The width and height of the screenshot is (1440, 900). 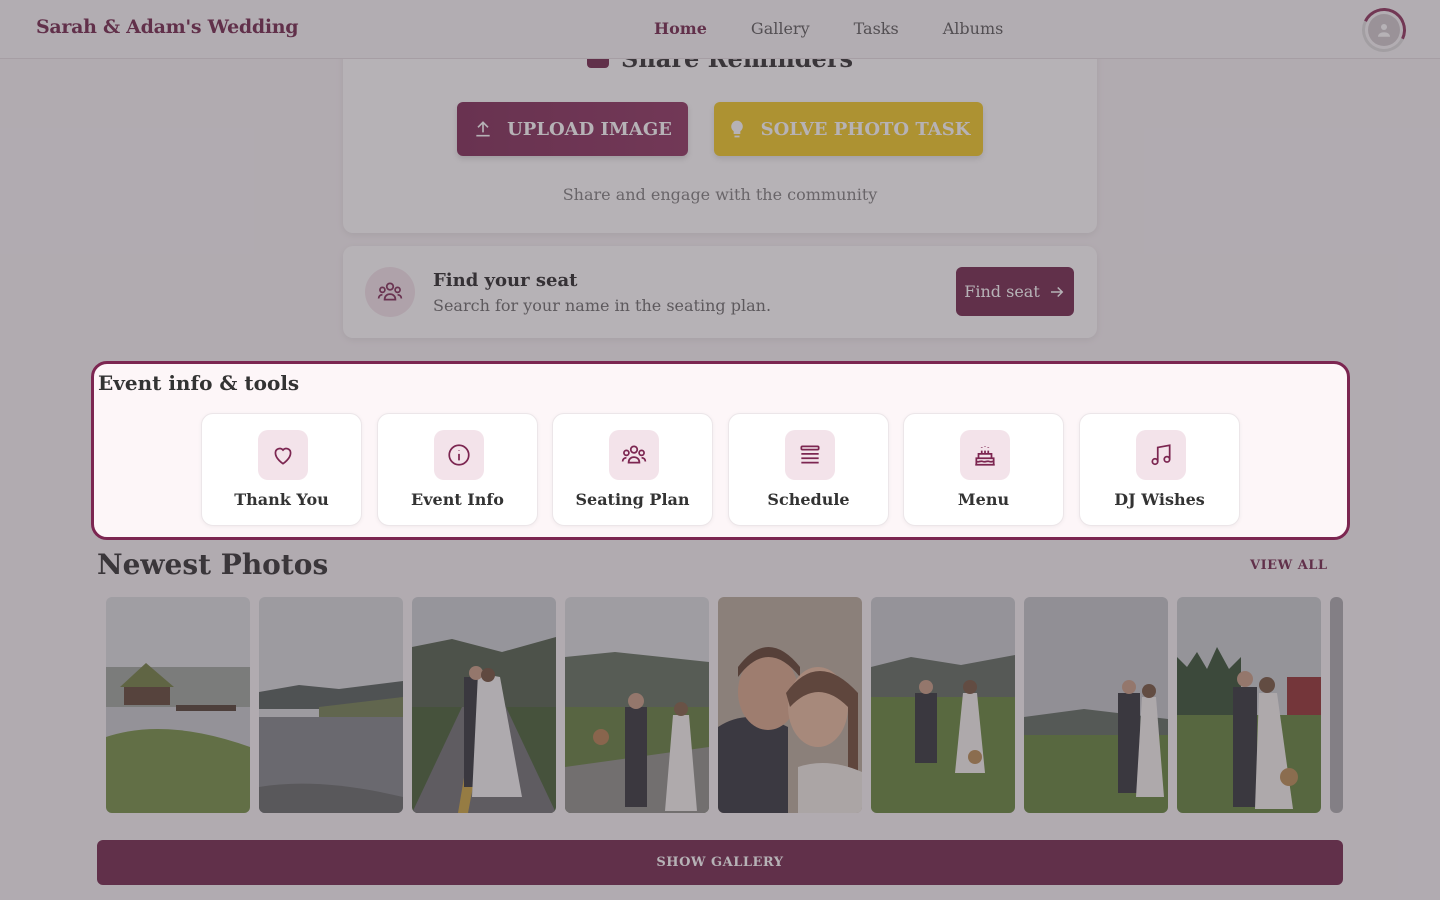 I want to click on tool-label: DJ Wishes, so click(x=1159, y=499).